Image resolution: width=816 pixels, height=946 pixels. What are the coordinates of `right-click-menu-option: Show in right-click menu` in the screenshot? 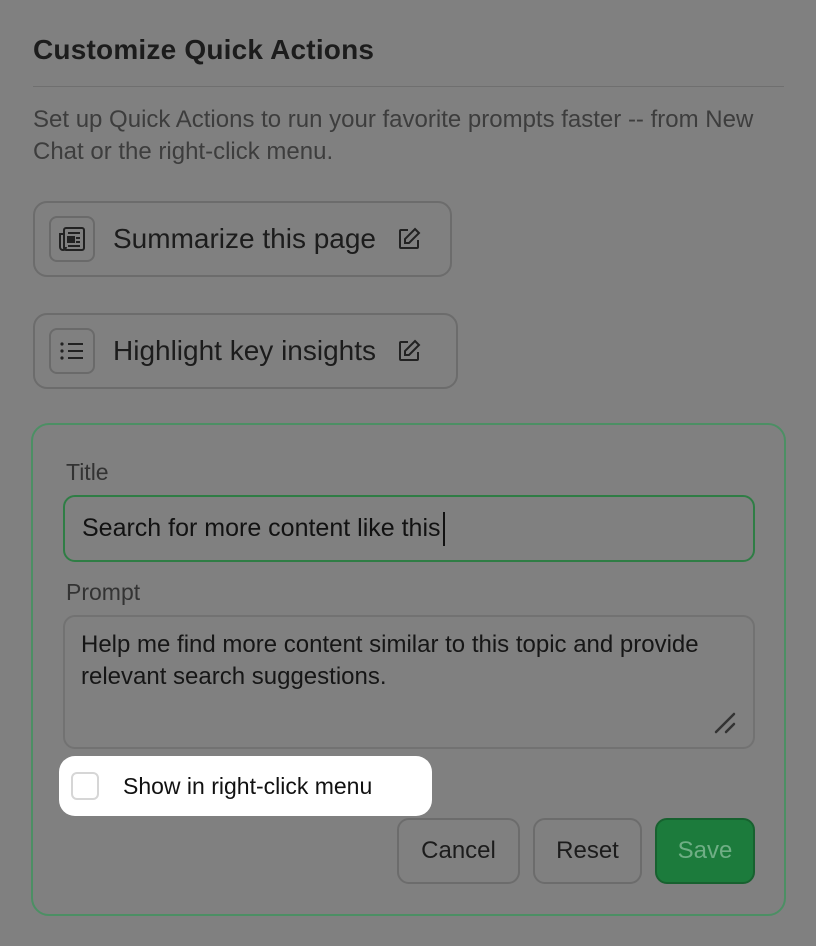 It's located at (245, 786).